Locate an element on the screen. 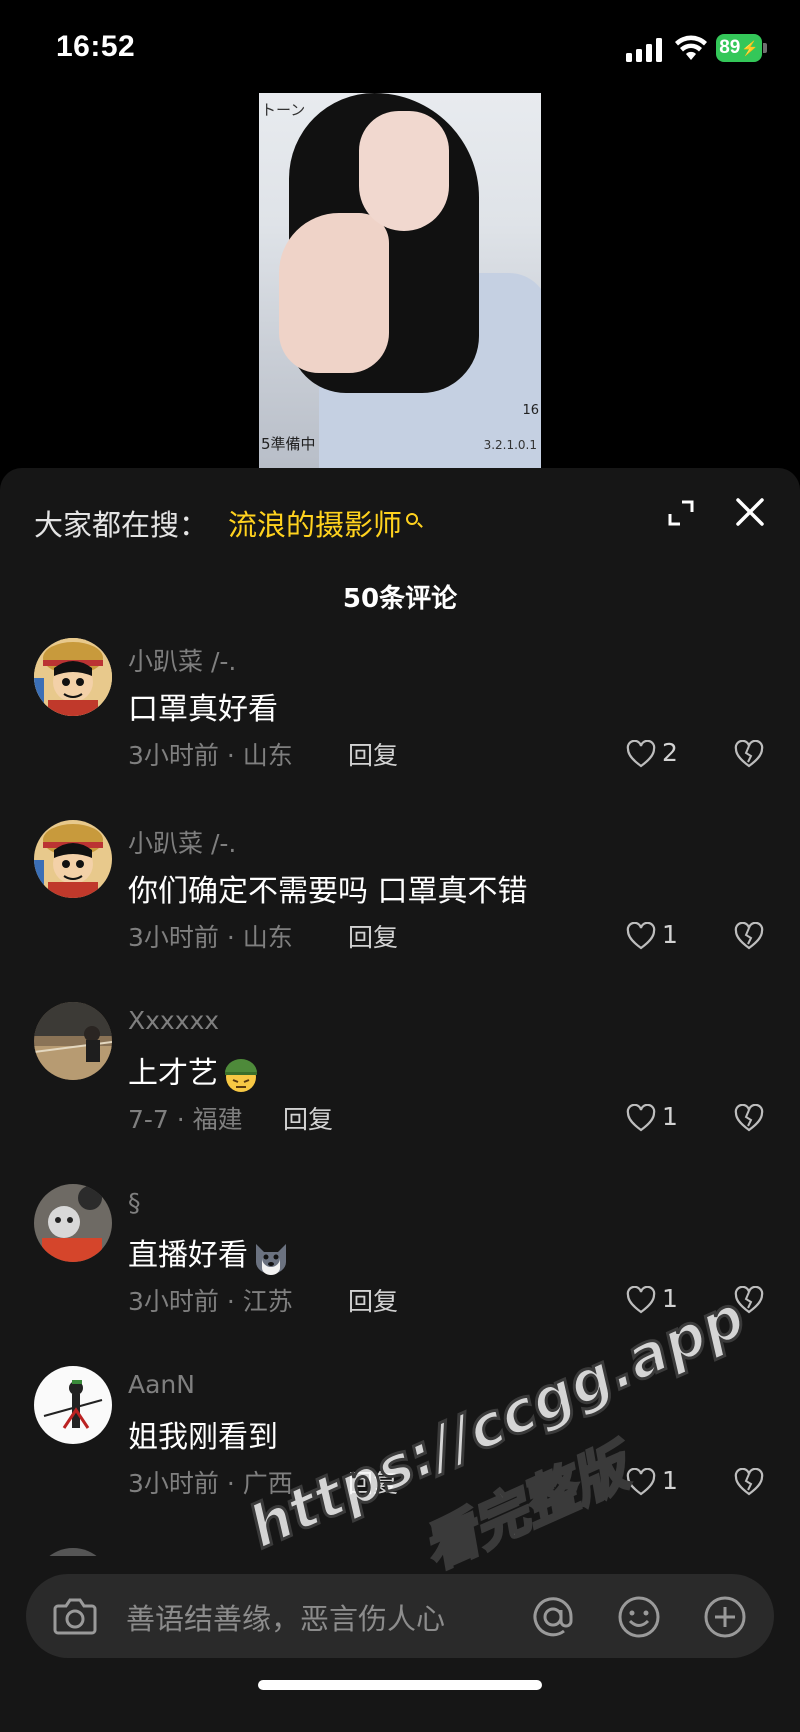 The width and height of the screenshot is (800, 1732). comment-item: 小趴菜 /-. 口罩真好看 3小时前 · 山东 回复 2 is located at coordinates (400, 729).